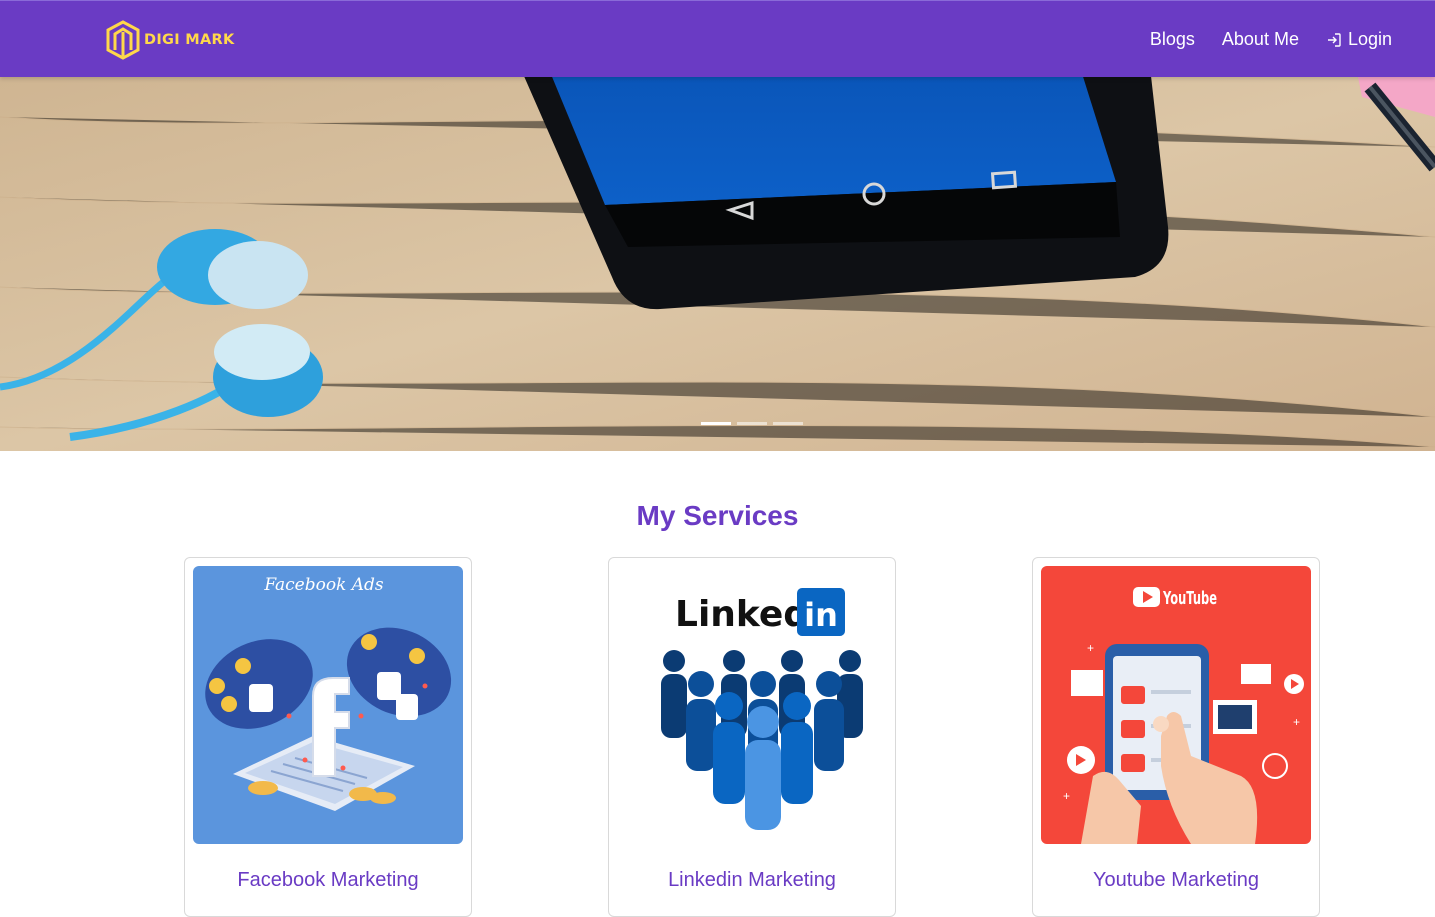 The image size is (1435, 917). I want to click on youtube-image: YouTube + + +, so click(1176, 705).